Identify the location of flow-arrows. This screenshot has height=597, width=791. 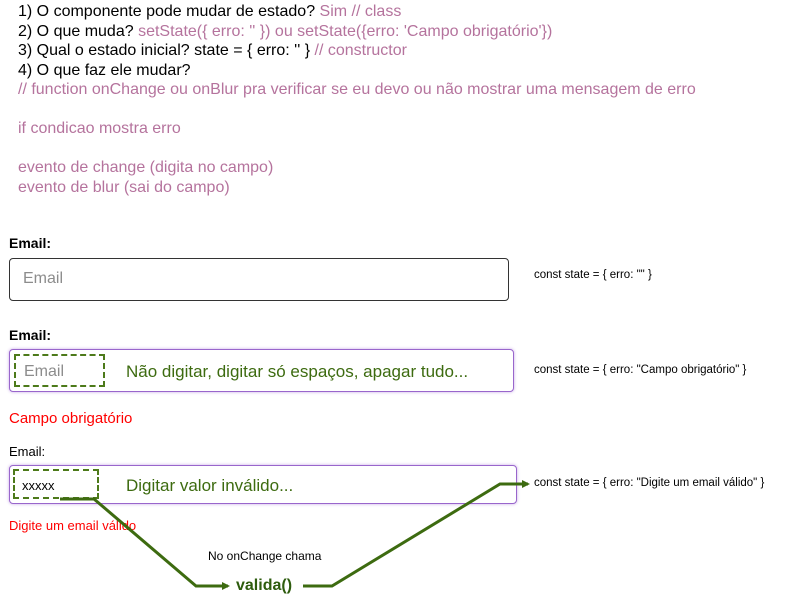
(295, 535).